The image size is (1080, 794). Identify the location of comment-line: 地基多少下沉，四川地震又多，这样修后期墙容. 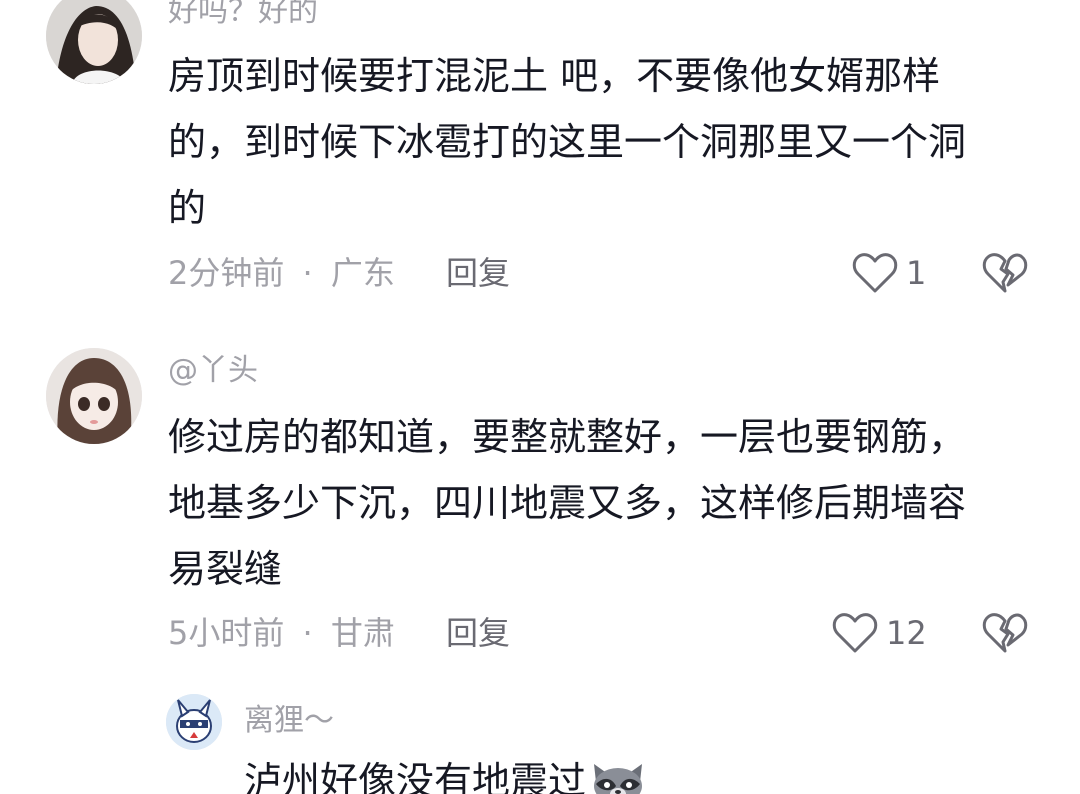
(567, 503).